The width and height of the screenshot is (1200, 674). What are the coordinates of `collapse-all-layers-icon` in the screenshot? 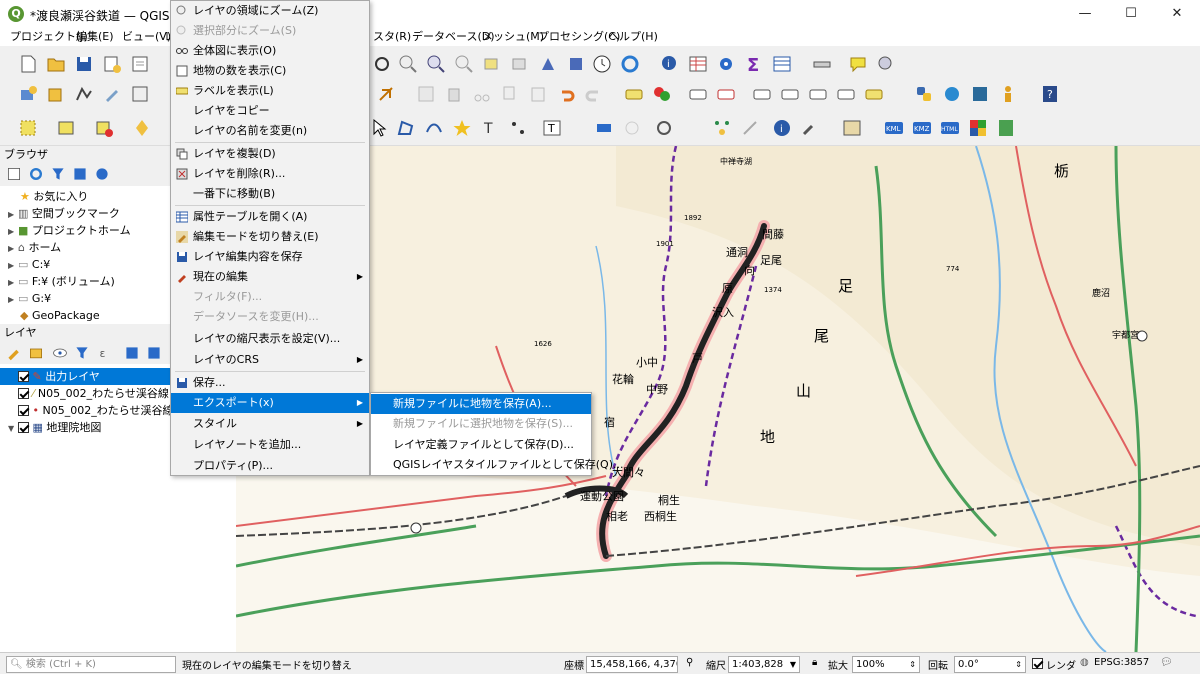 It's located at (154, 353).